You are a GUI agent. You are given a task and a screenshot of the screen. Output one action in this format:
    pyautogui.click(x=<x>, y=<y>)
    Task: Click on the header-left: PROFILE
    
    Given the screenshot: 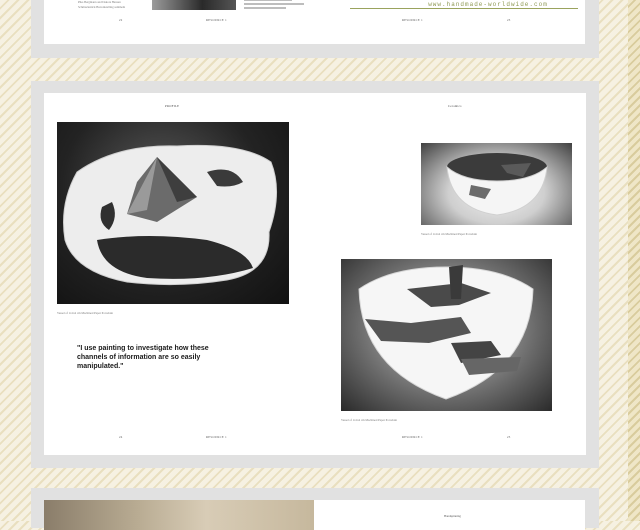 What is the action you would take?
    pyautogui.click(x=172, y=106)
    